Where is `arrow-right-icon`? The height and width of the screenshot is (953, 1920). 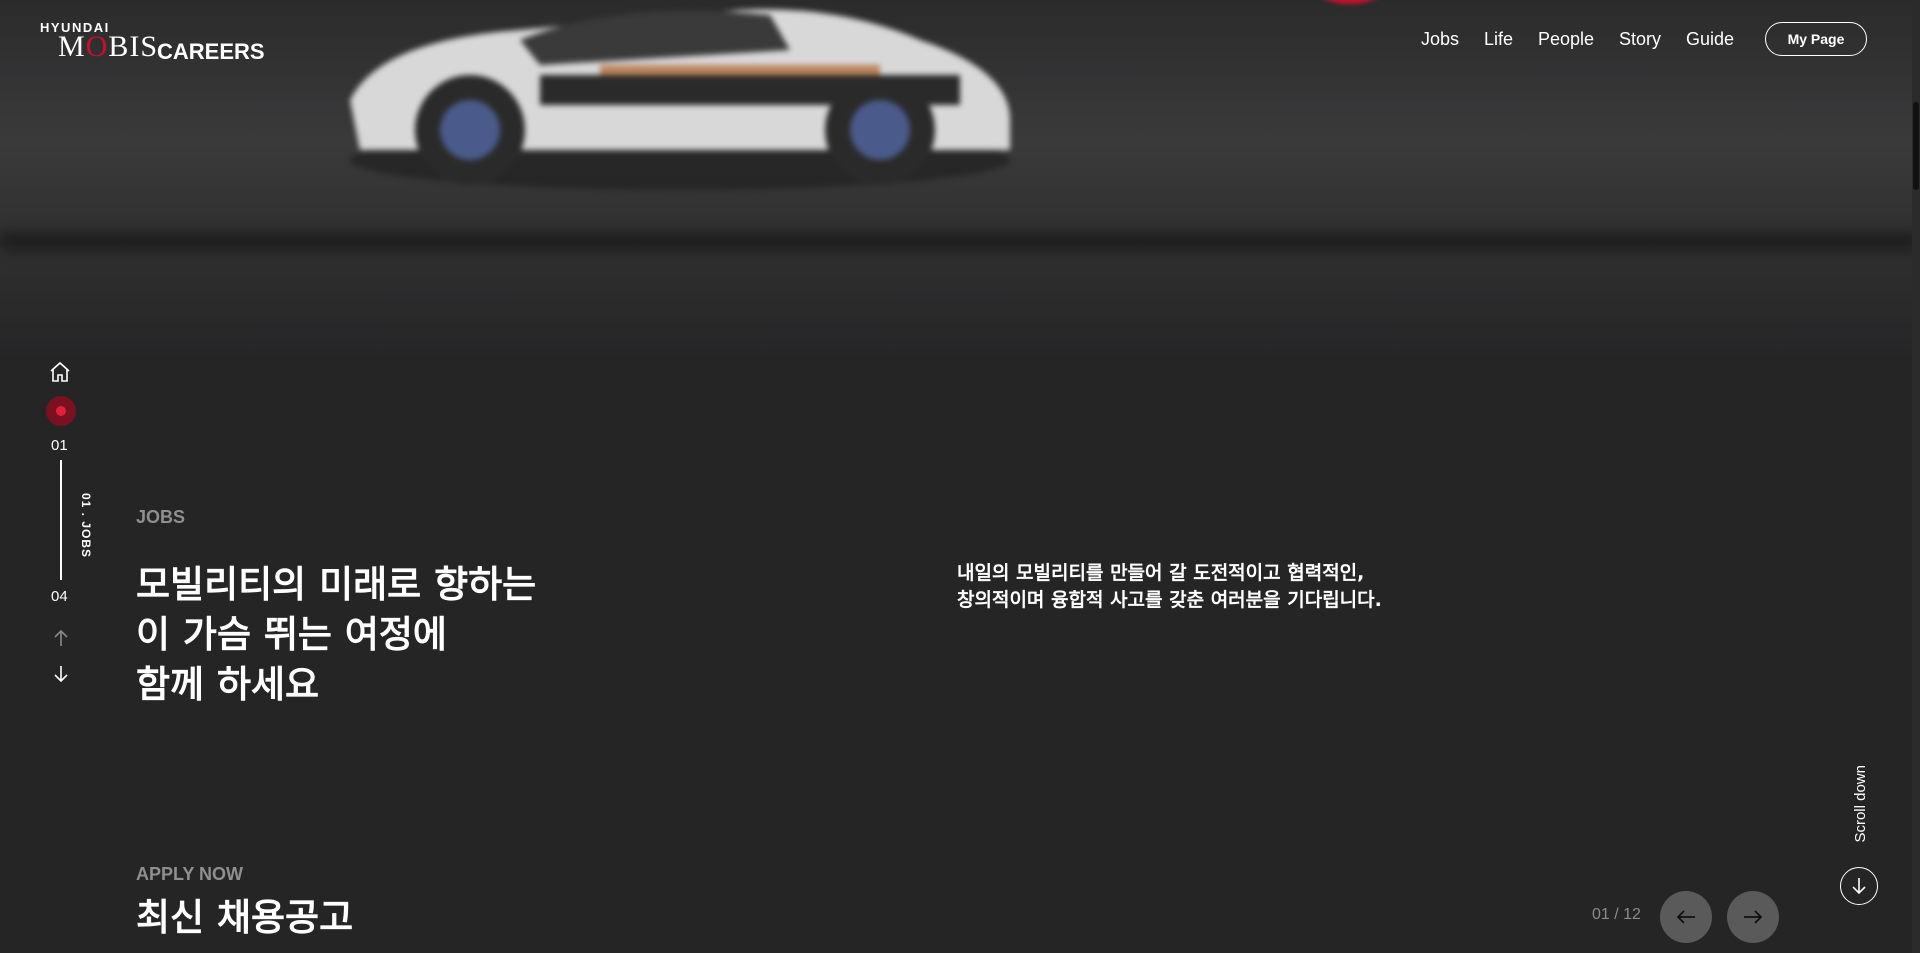 arrow-right-icon is located at coordinates (1753, 917).